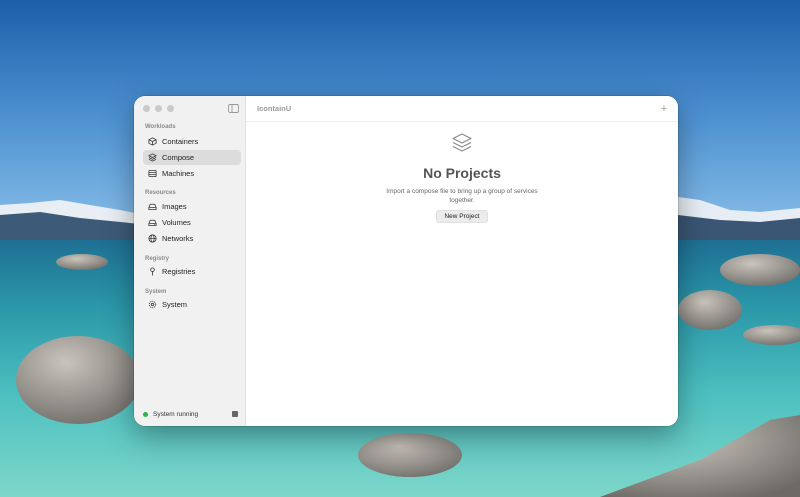 This screenshot has width=800, height=497. I want to click on stop-system-button, so click(235, 414).